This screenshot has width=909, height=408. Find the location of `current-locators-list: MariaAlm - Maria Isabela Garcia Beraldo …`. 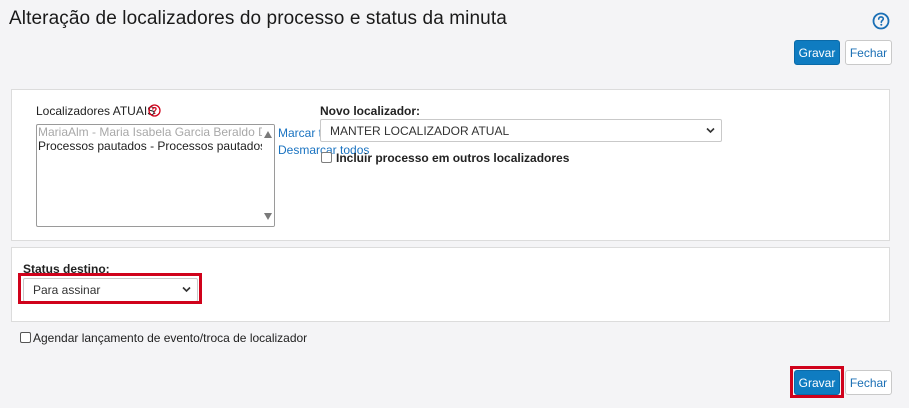

current-locators-list: MariaAlm - Maria Isabela Garcia Beraldo … is located at coordinates (155, 175).